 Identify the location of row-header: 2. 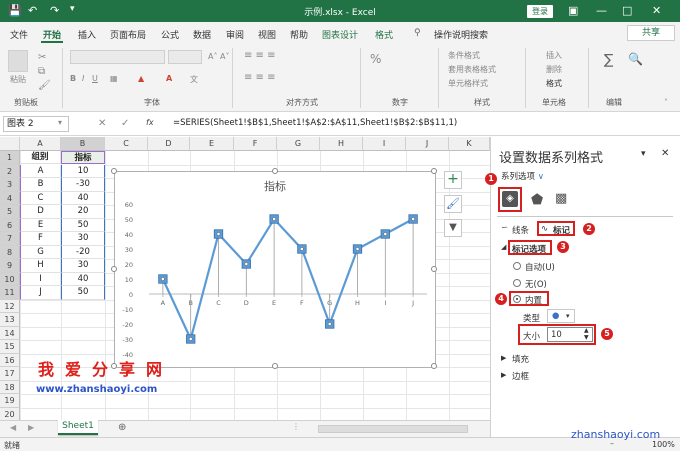
(10, 171).